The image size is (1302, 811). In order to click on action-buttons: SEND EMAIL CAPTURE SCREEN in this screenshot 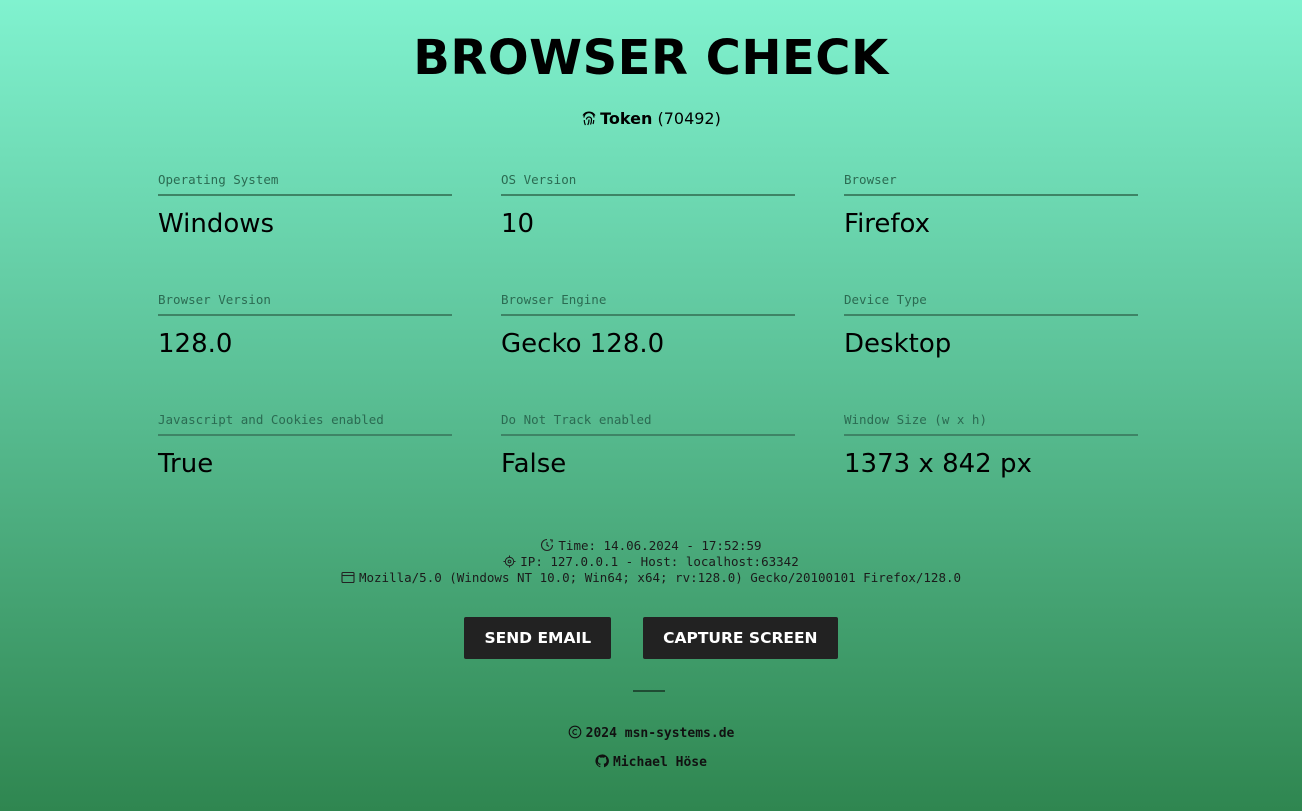, I will do `click(651, 638)`.